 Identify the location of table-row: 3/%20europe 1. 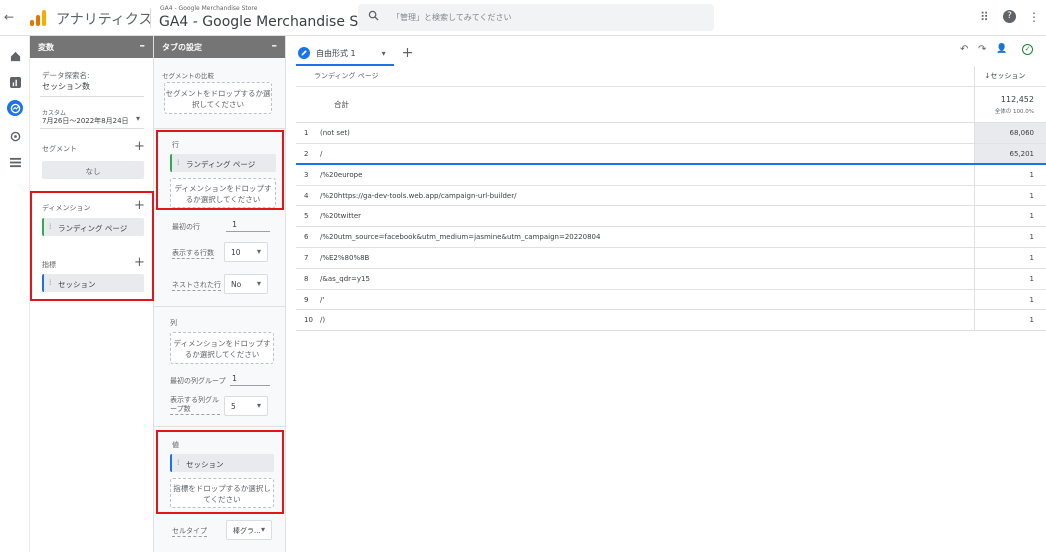
(671, 175).